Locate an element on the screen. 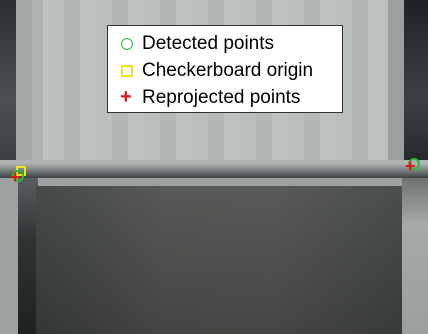  legend-label: Checkerboard origin is located at coordinates (228, 70).